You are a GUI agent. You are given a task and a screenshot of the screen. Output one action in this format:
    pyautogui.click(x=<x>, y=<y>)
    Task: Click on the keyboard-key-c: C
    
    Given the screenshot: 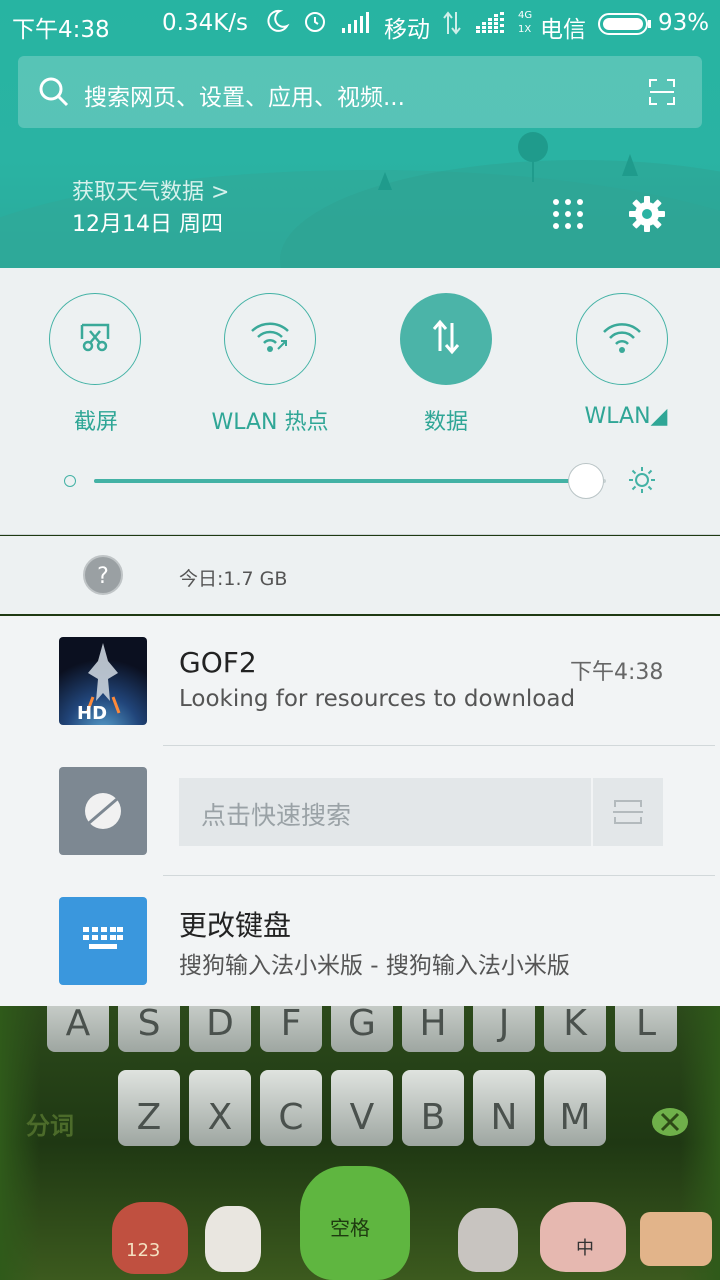 What is the action you would take?
    pyautogui.click(x=291, y=1108)
    